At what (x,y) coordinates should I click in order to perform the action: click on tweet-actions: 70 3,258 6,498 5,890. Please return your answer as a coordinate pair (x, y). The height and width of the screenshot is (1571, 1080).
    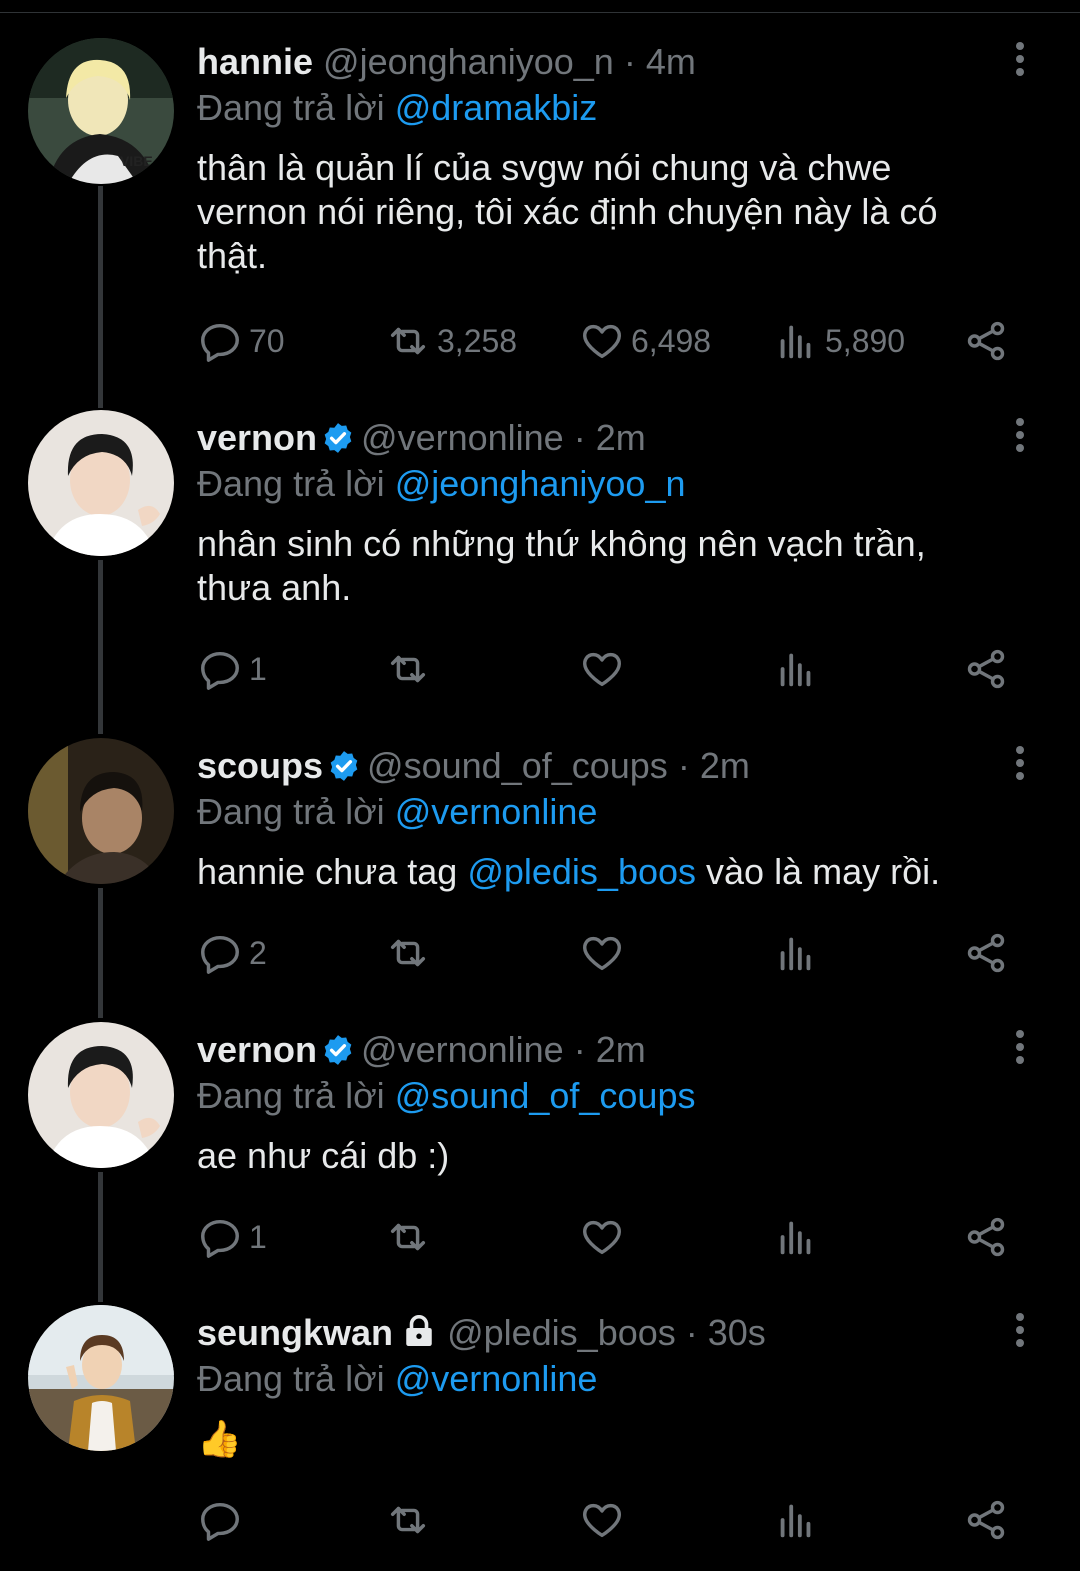
    Looking at the image, I should click on (608, 341).